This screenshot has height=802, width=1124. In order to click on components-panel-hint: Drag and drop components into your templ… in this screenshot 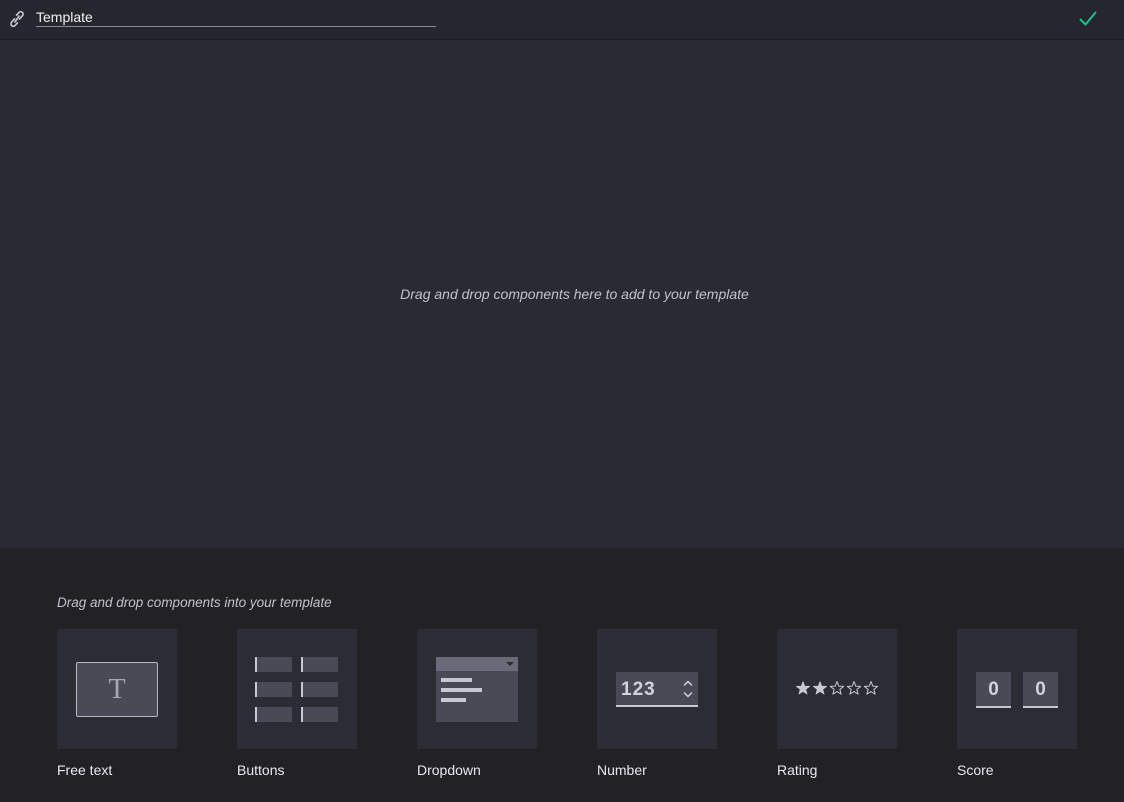, I will do `click(194, 602)`.